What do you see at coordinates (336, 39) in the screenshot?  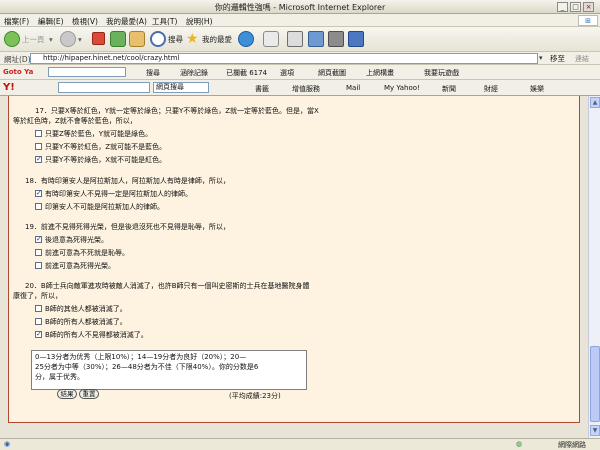 I see `discuss-icon` at bounding box center [336, 39].